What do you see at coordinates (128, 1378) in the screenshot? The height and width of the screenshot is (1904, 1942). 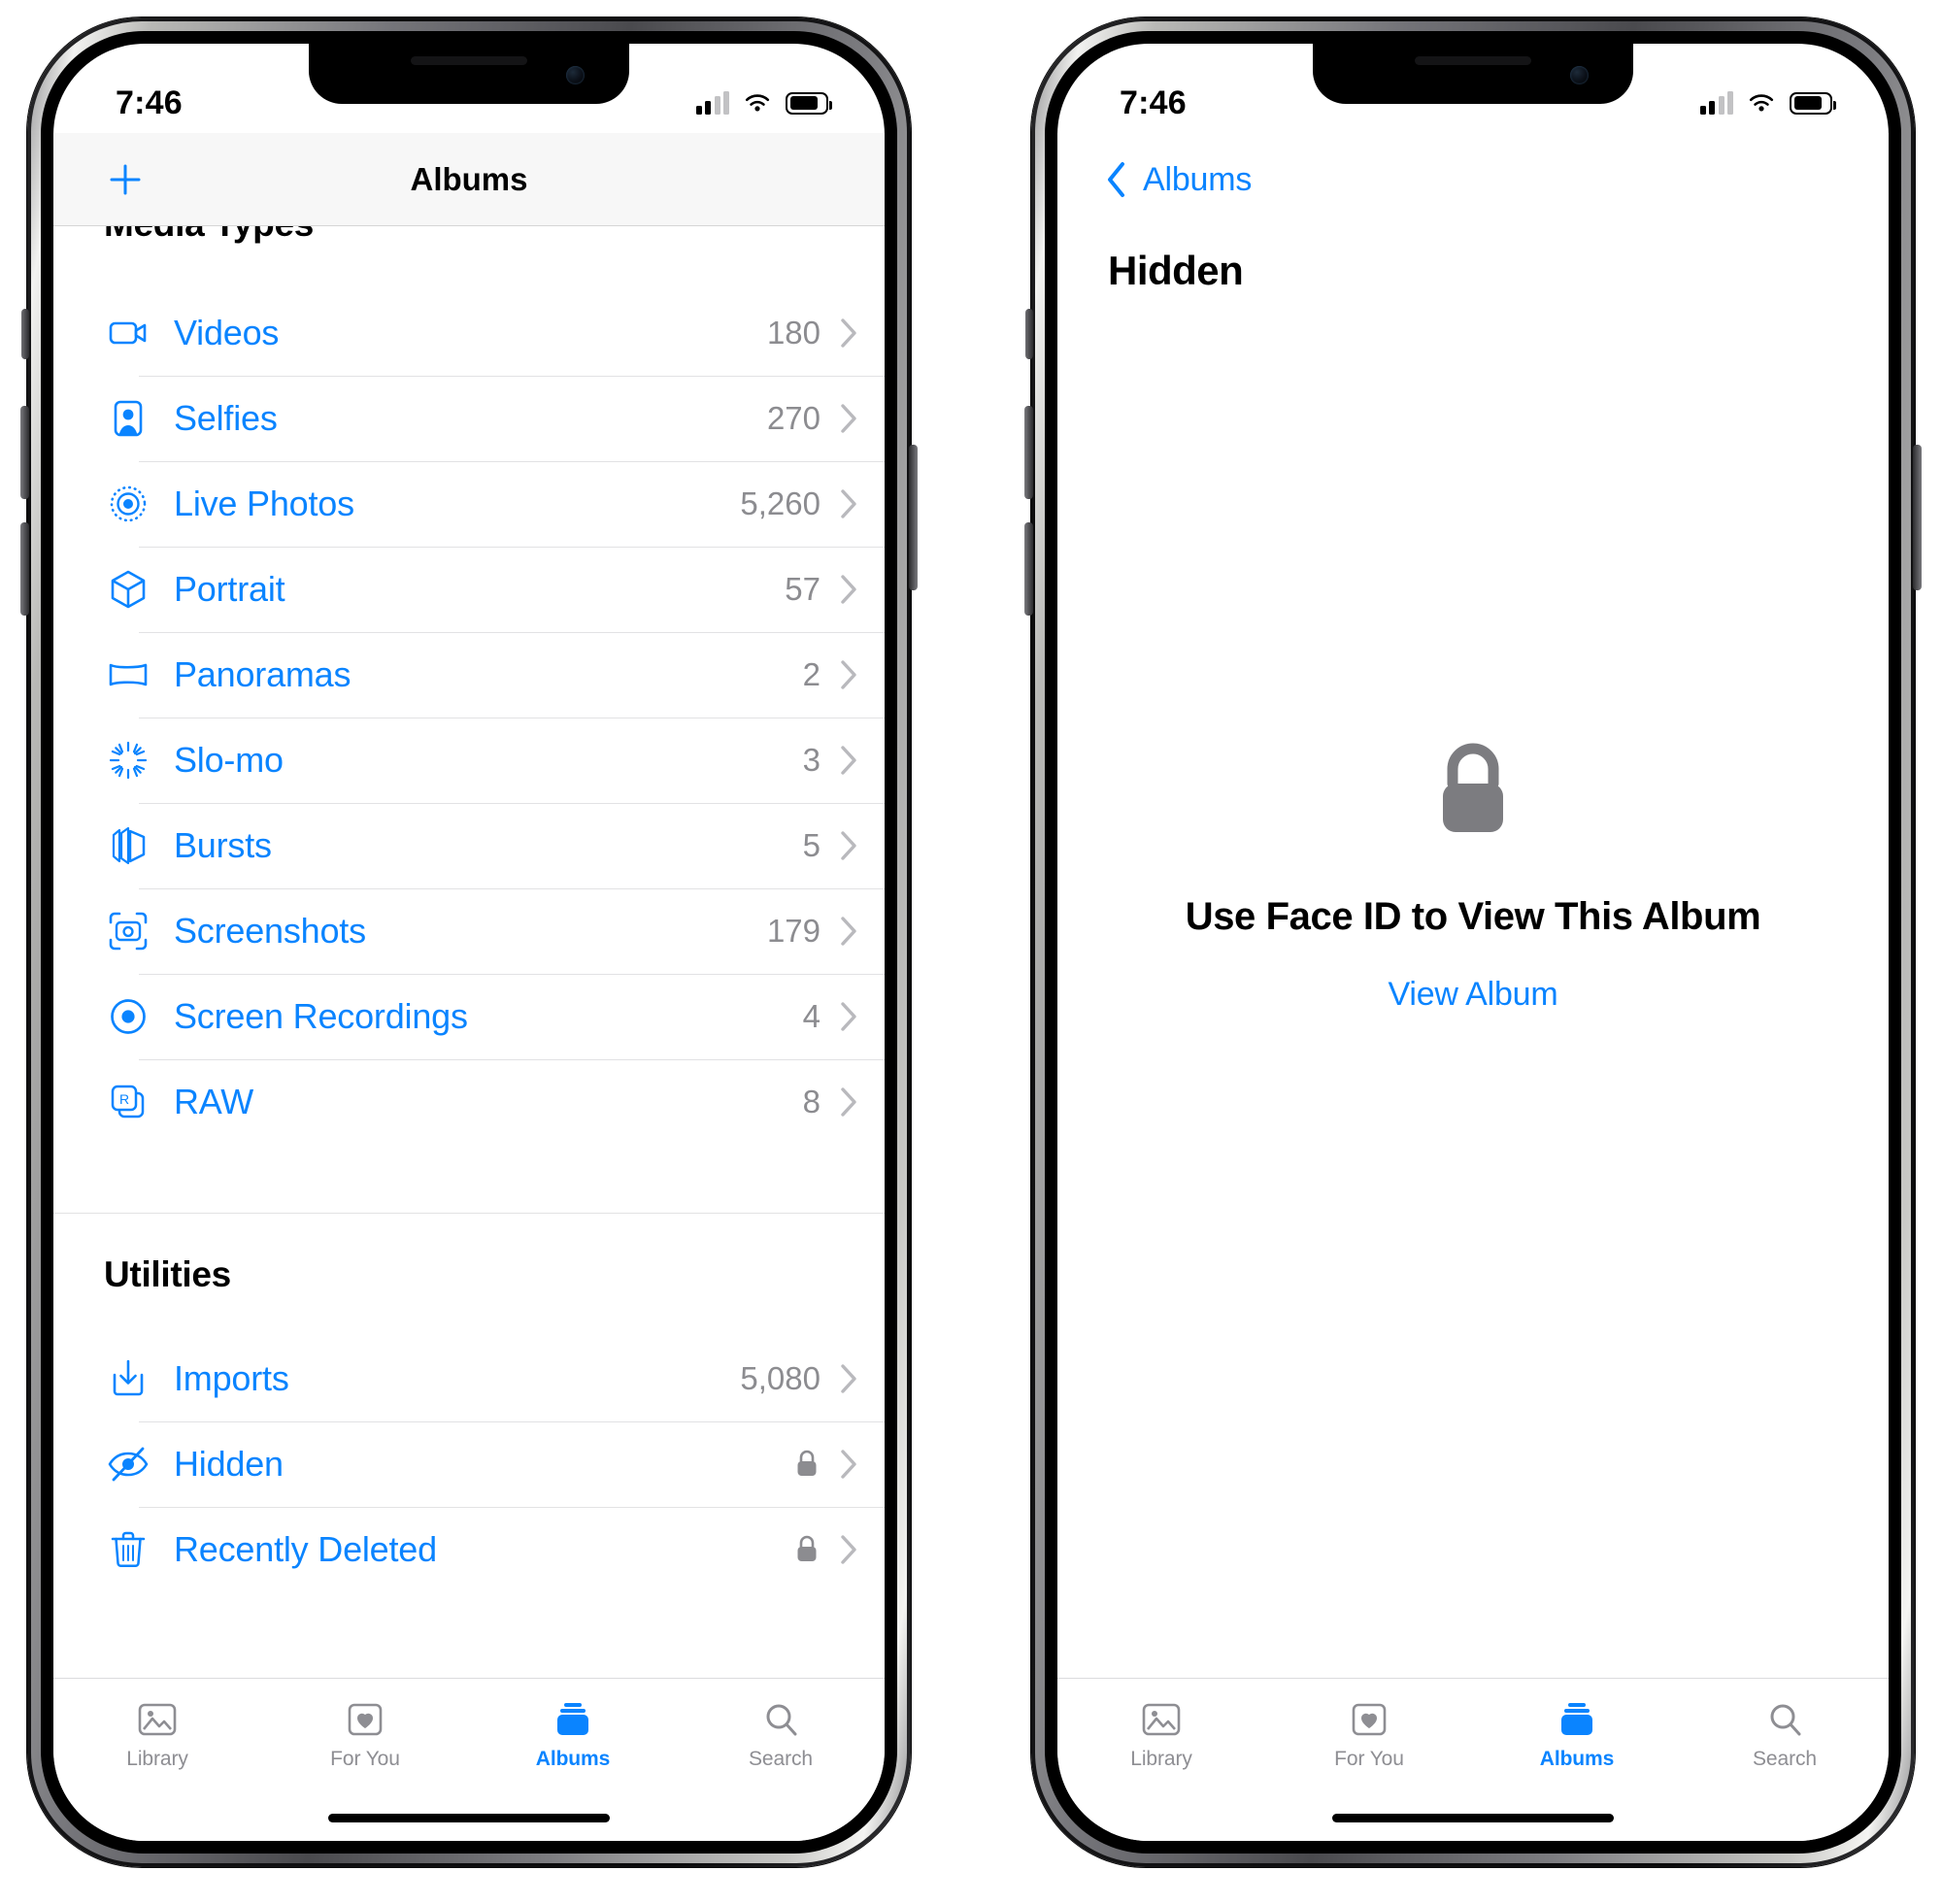 I see `import-tray-icon` at bounding box center [128, 1378].